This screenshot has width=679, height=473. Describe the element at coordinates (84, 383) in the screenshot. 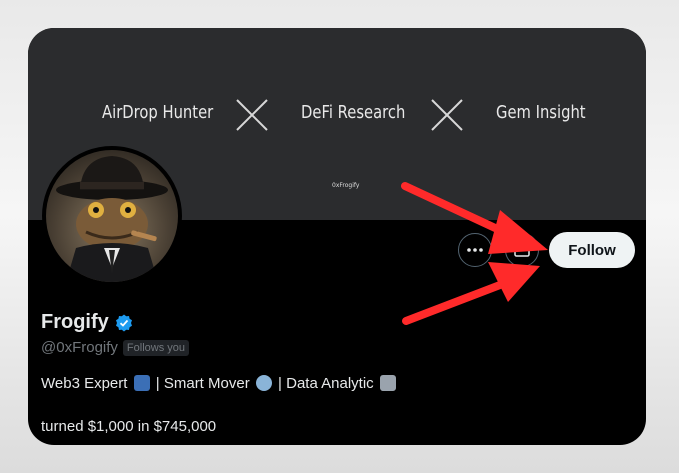

I see `bio-part-web3: Web3 Expert` at that location.